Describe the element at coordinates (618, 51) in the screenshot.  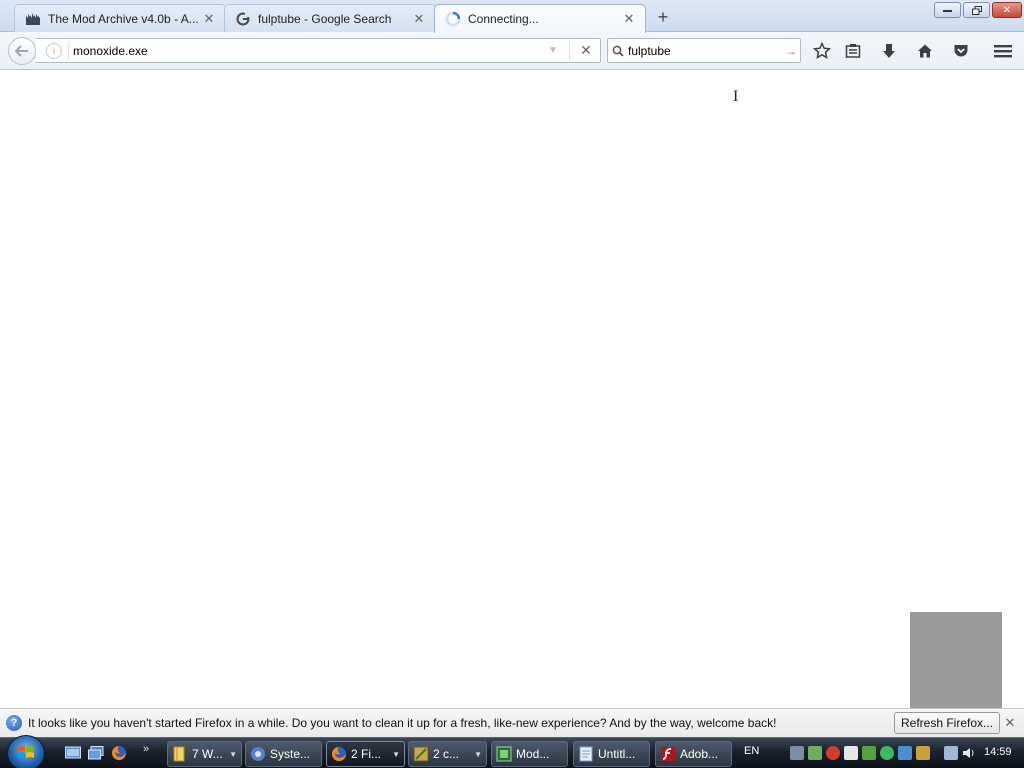
I see `search-icon` at that location.